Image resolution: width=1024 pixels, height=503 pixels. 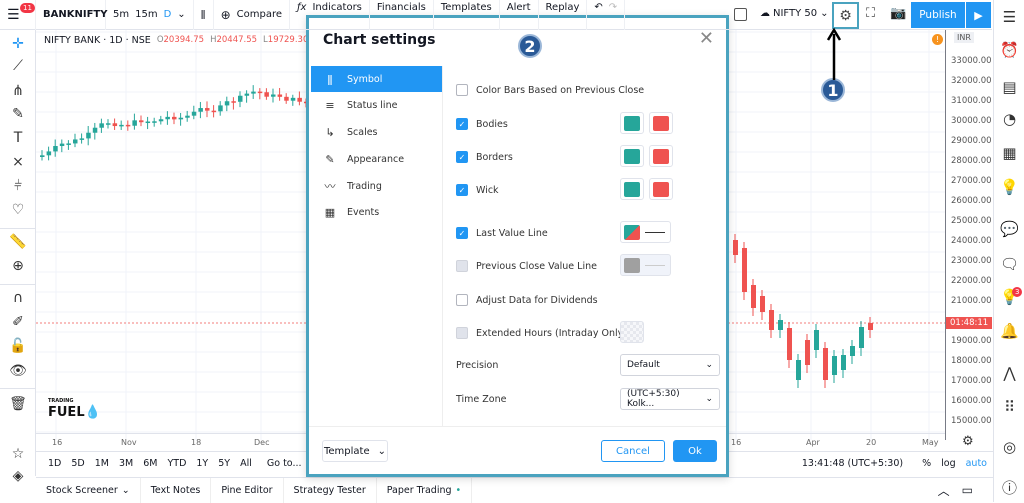 I want to click on layers-icon: ◈, so click(x=18, y=476).